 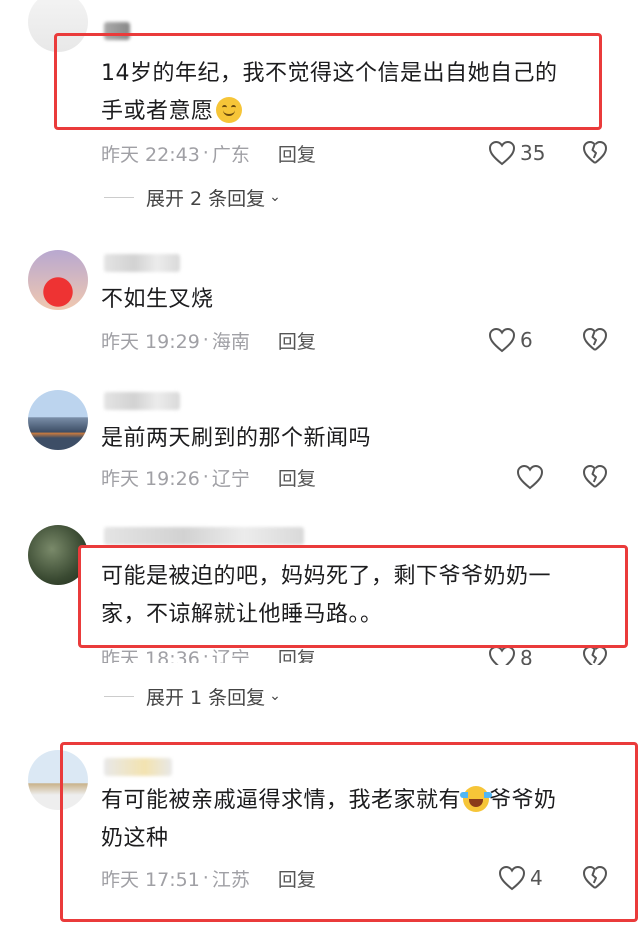 I want to click on expand-replies-button: 展开 2 条回复 ⌄, so click(x=192, y=197).